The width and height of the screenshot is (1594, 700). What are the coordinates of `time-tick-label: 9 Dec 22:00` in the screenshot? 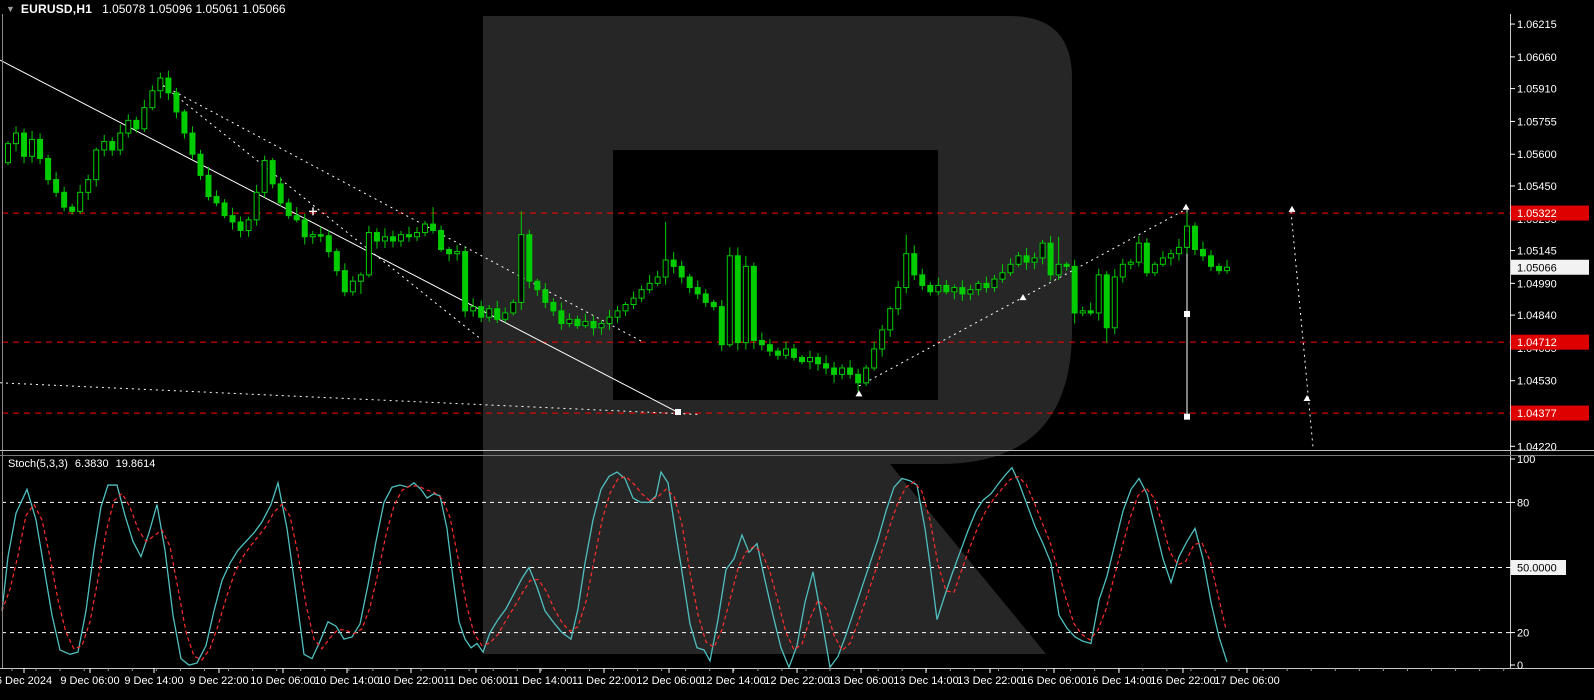 It's located at (218, 681).